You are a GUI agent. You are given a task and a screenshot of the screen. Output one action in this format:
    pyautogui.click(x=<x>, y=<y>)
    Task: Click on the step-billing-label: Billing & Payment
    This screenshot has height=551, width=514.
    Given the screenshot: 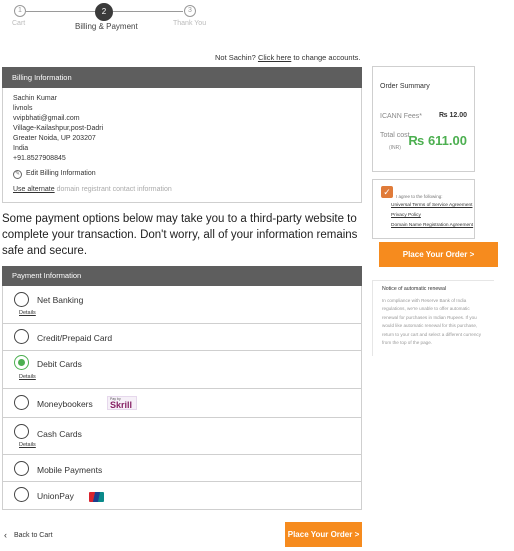 What is the action you would take?
    pyautogui.click(x=106, y=26)
    